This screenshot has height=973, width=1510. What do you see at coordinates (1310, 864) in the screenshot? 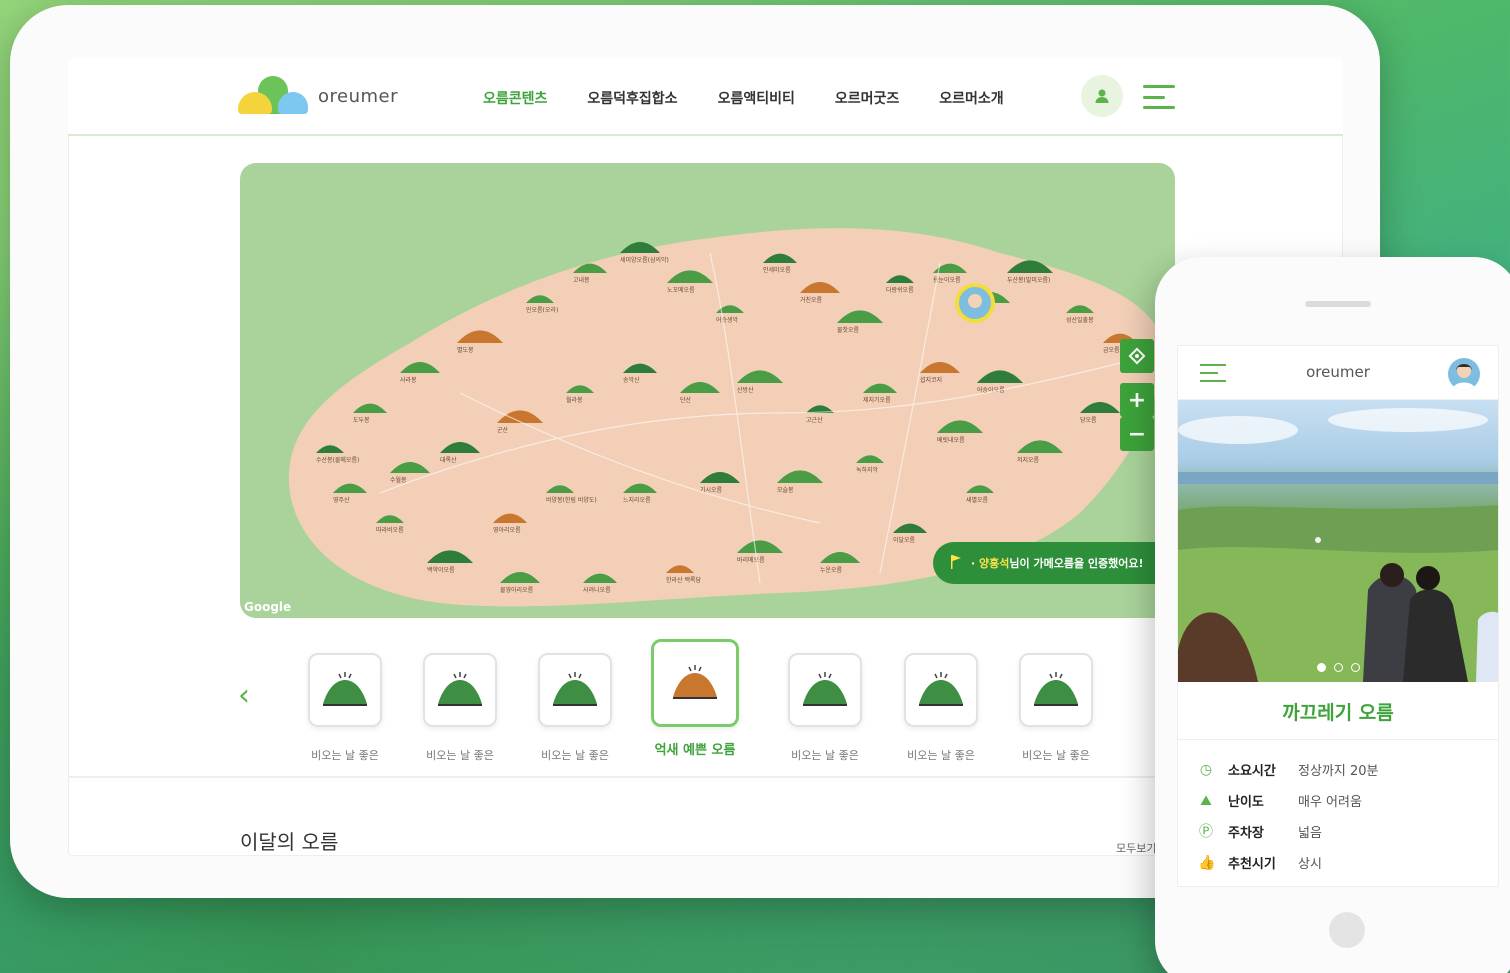
I see `info-value: 상시` at bounding box center [1310, 864].